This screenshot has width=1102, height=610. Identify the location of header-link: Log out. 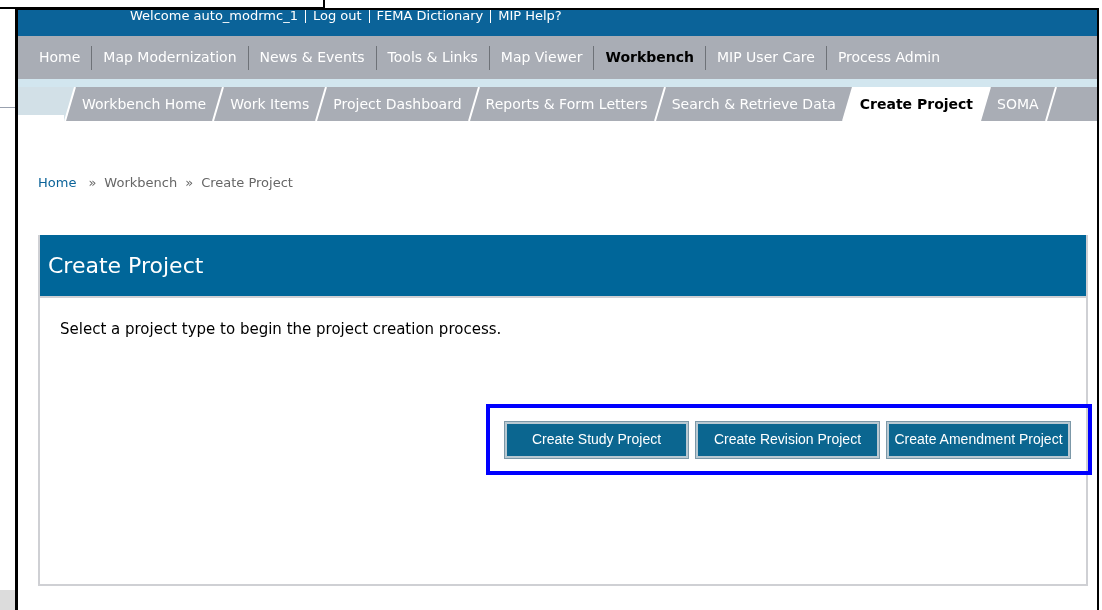
(337, 18).